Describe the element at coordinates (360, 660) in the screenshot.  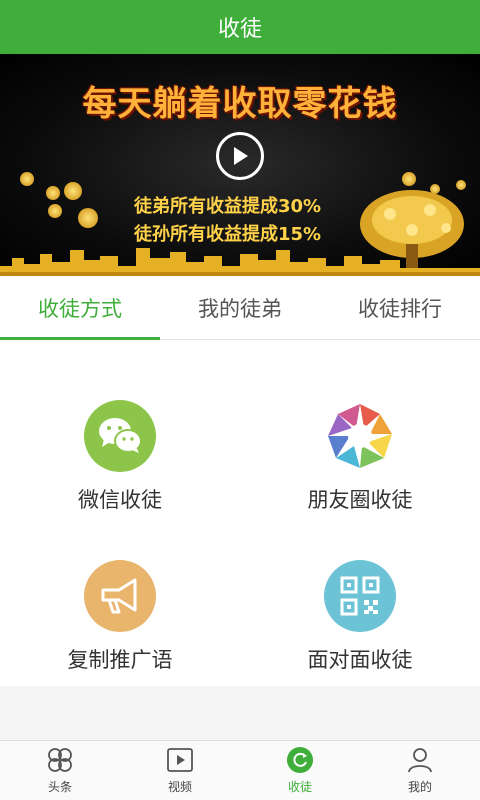
I see `method-label: 面对面收徒` at that location.